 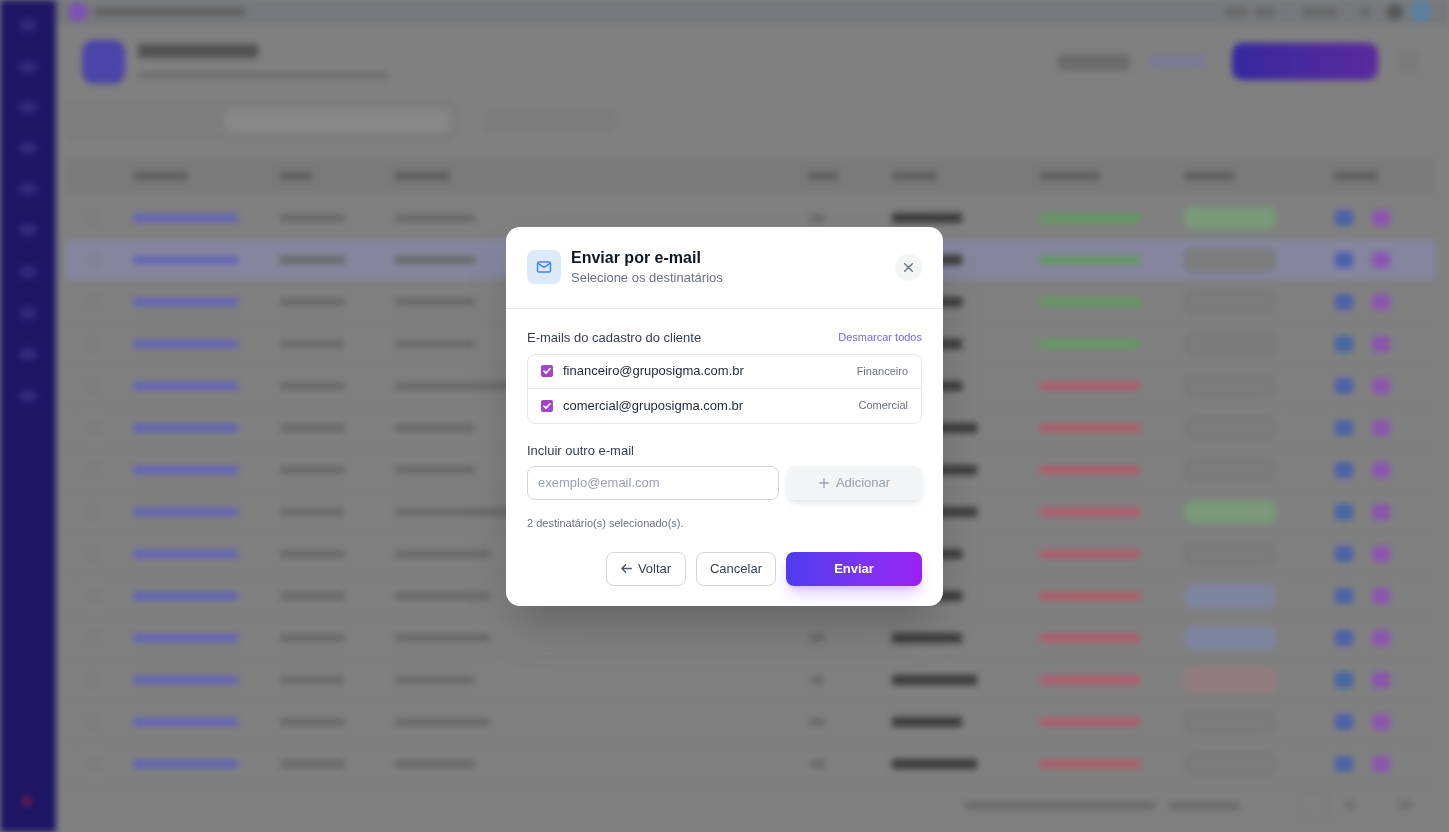 What do you see at coordinates (654, 405) in the screenshot?
I see `email-address: comercial@gruposigma.com.br` at bounding box center [654, 405].